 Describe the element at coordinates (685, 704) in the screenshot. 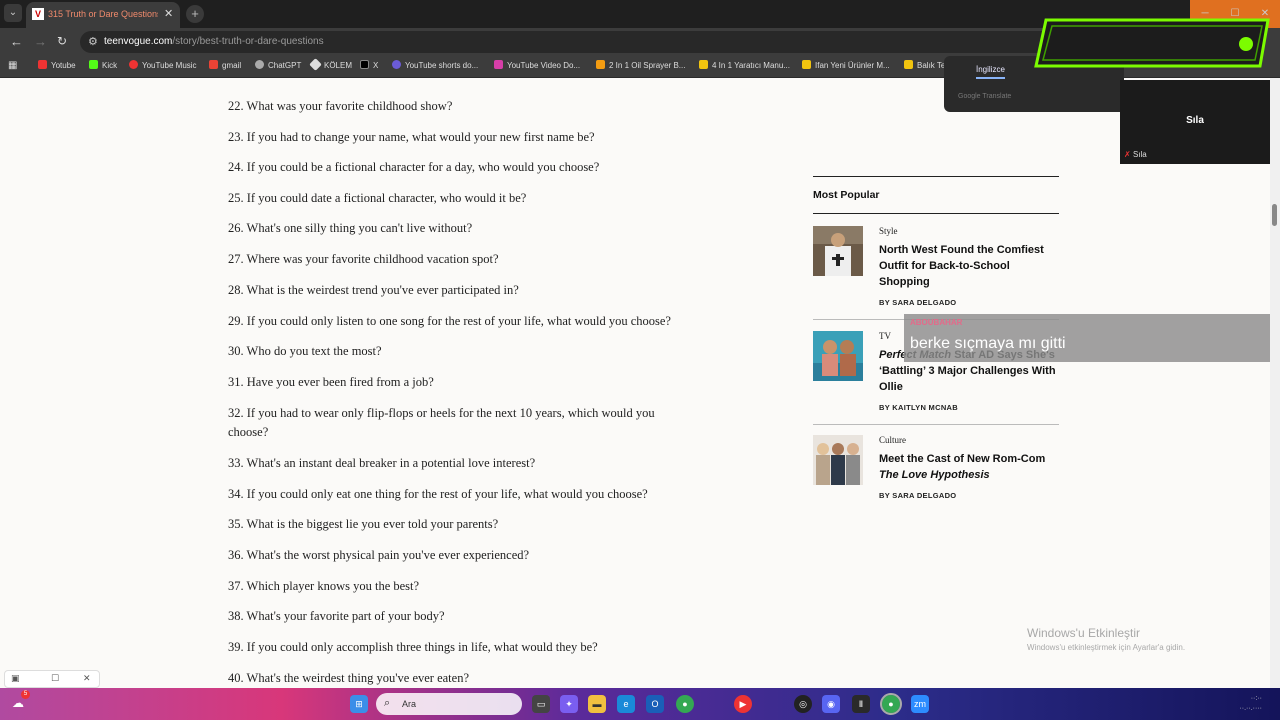

I see `chrome-icon: ●` at that location.